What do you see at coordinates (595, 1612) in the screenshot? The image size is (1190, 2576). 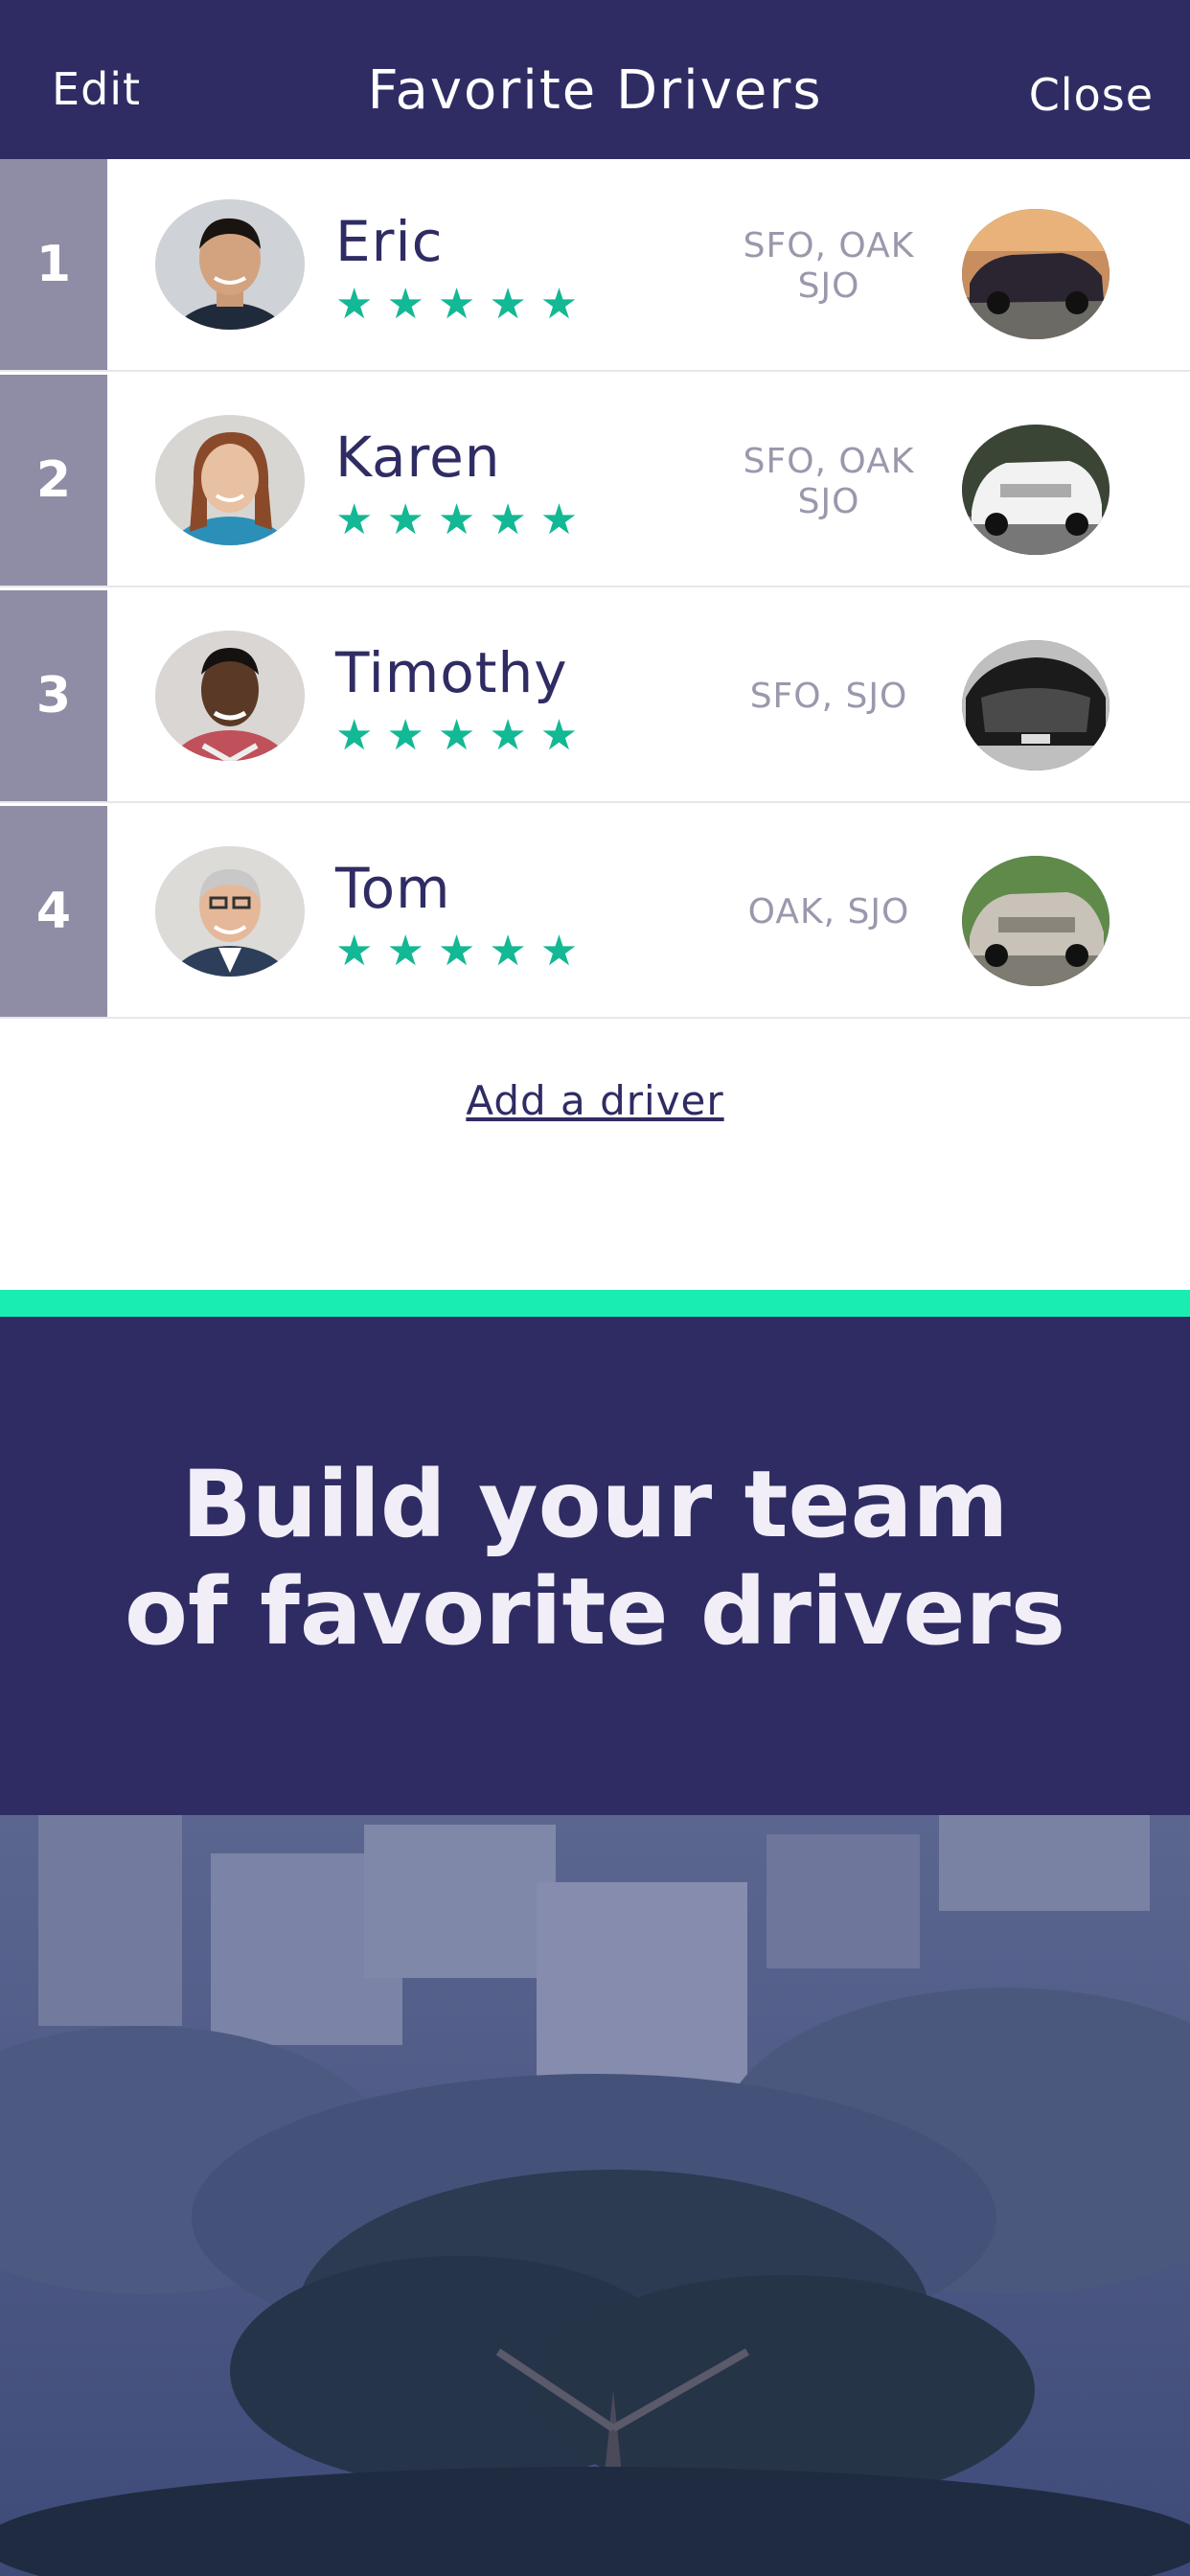 I see `headline-line: of favorite drivers` at bounding box center [595, 1612].